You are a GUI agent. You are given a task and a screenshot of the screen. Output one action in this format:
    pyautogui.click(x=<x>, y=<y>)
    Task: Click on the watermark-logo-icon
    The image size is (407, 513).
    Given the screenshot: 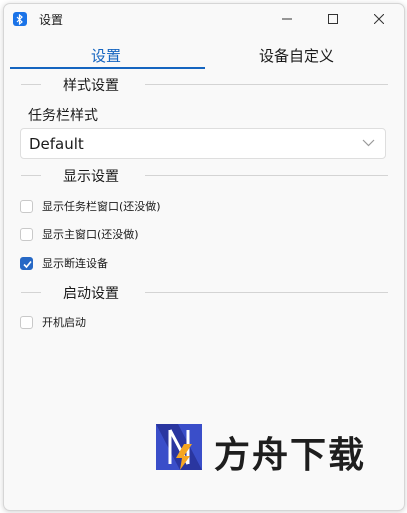 What is the action you would take?
    pyautogui.click(x=179, y=447)
    